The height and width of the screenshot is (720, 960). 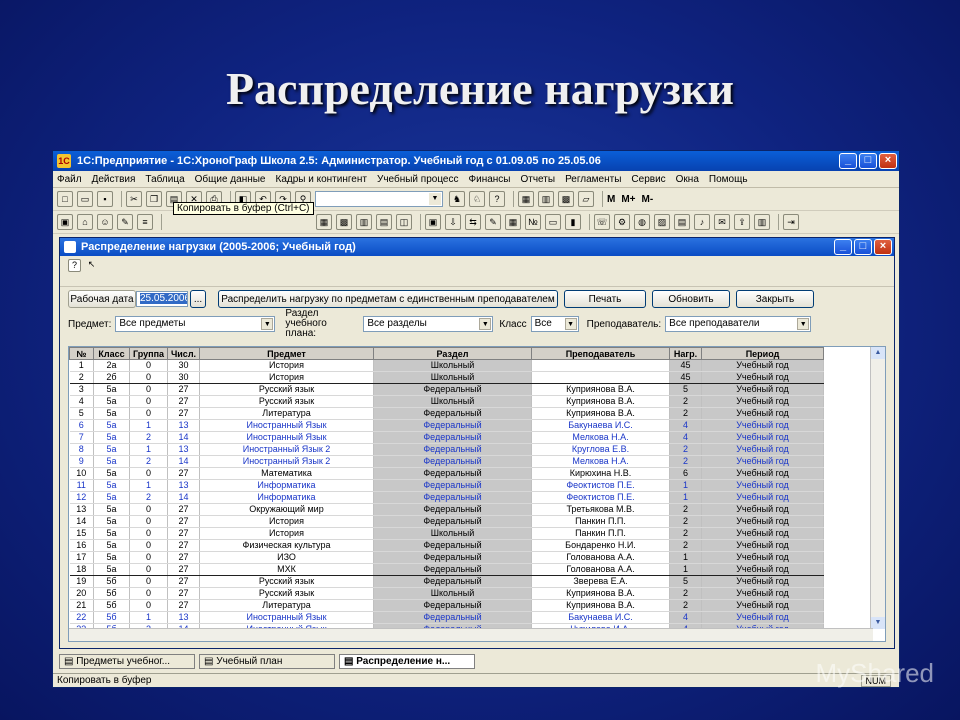 I want to click on task-tab-curriculum: ▤ Учебный план, so click(x=267, y=661).